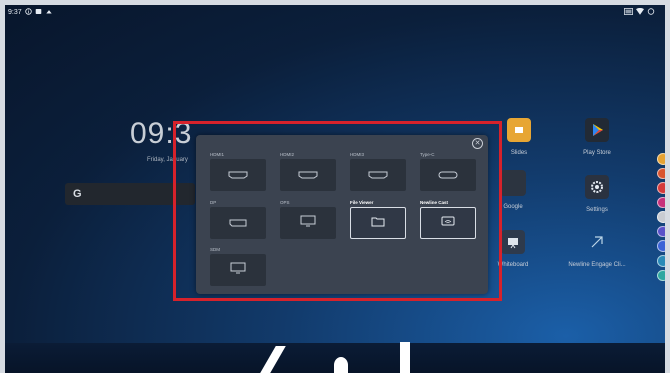 The height and width of the screenshot is (373, 670). I want to click on source-ops: OPS, so click(308, 219).